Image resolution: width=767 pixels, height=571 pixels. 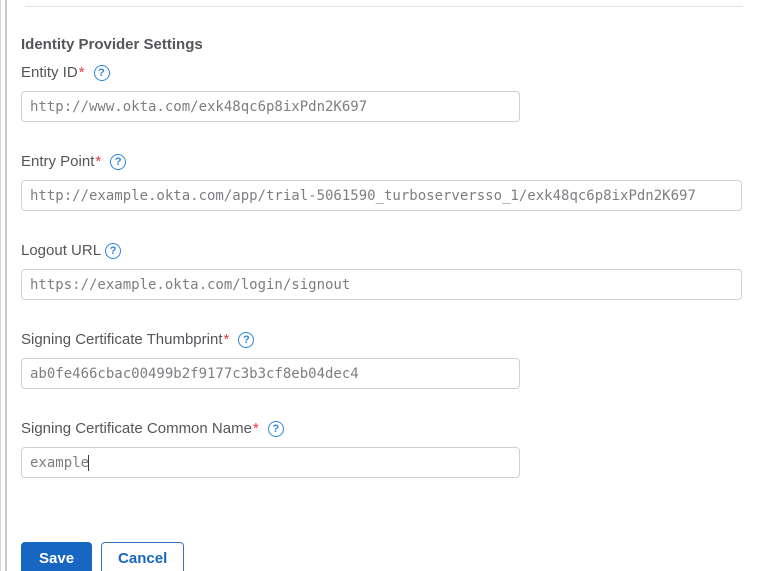 I want to click on entity-id-input, so click(x=270, y=106).